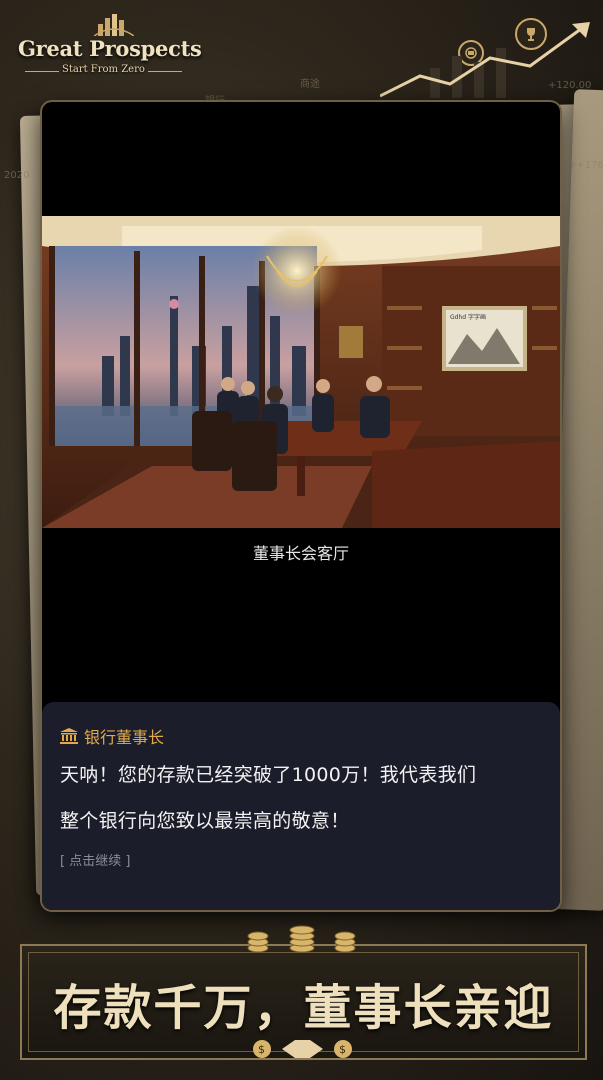 The image size is (603, 1080). I want to click on speaker-tag: 银行董事长, so click(112, 736).